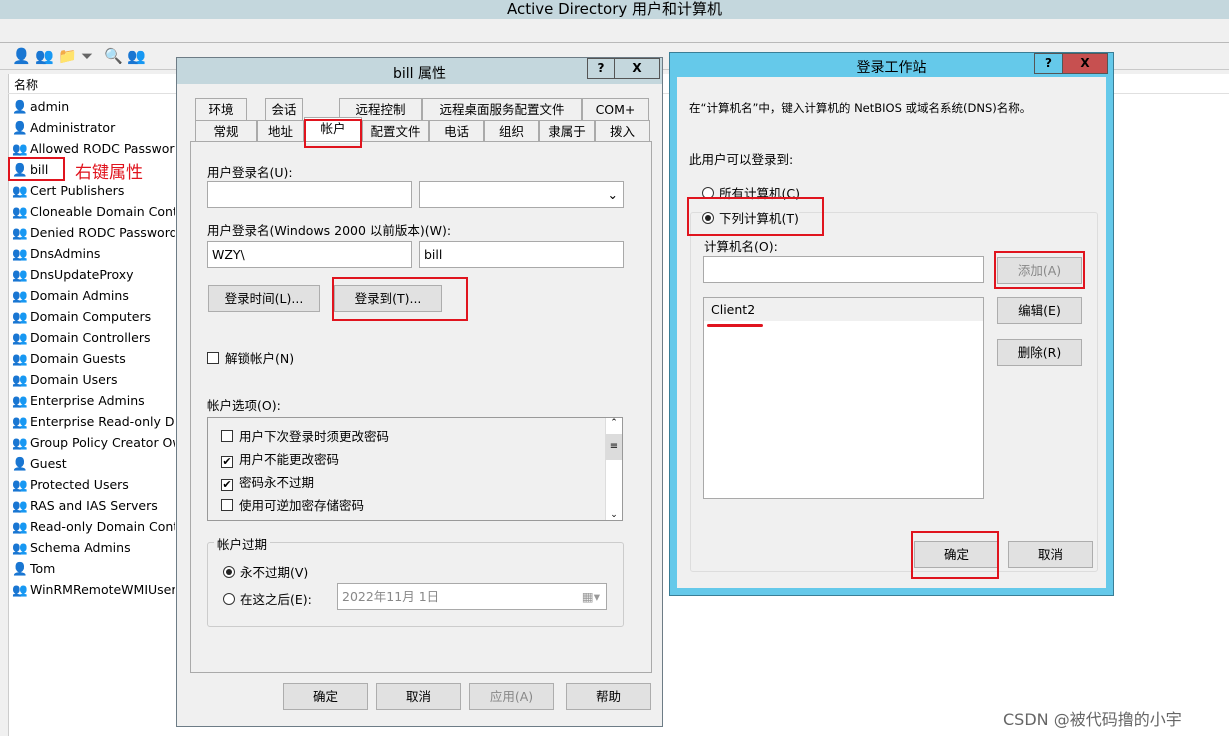 The height and width of the screenshot is (736, 1229). I want to click on list-item: 👥 WinRMRemoteWMIUsers, so click(93, 589).